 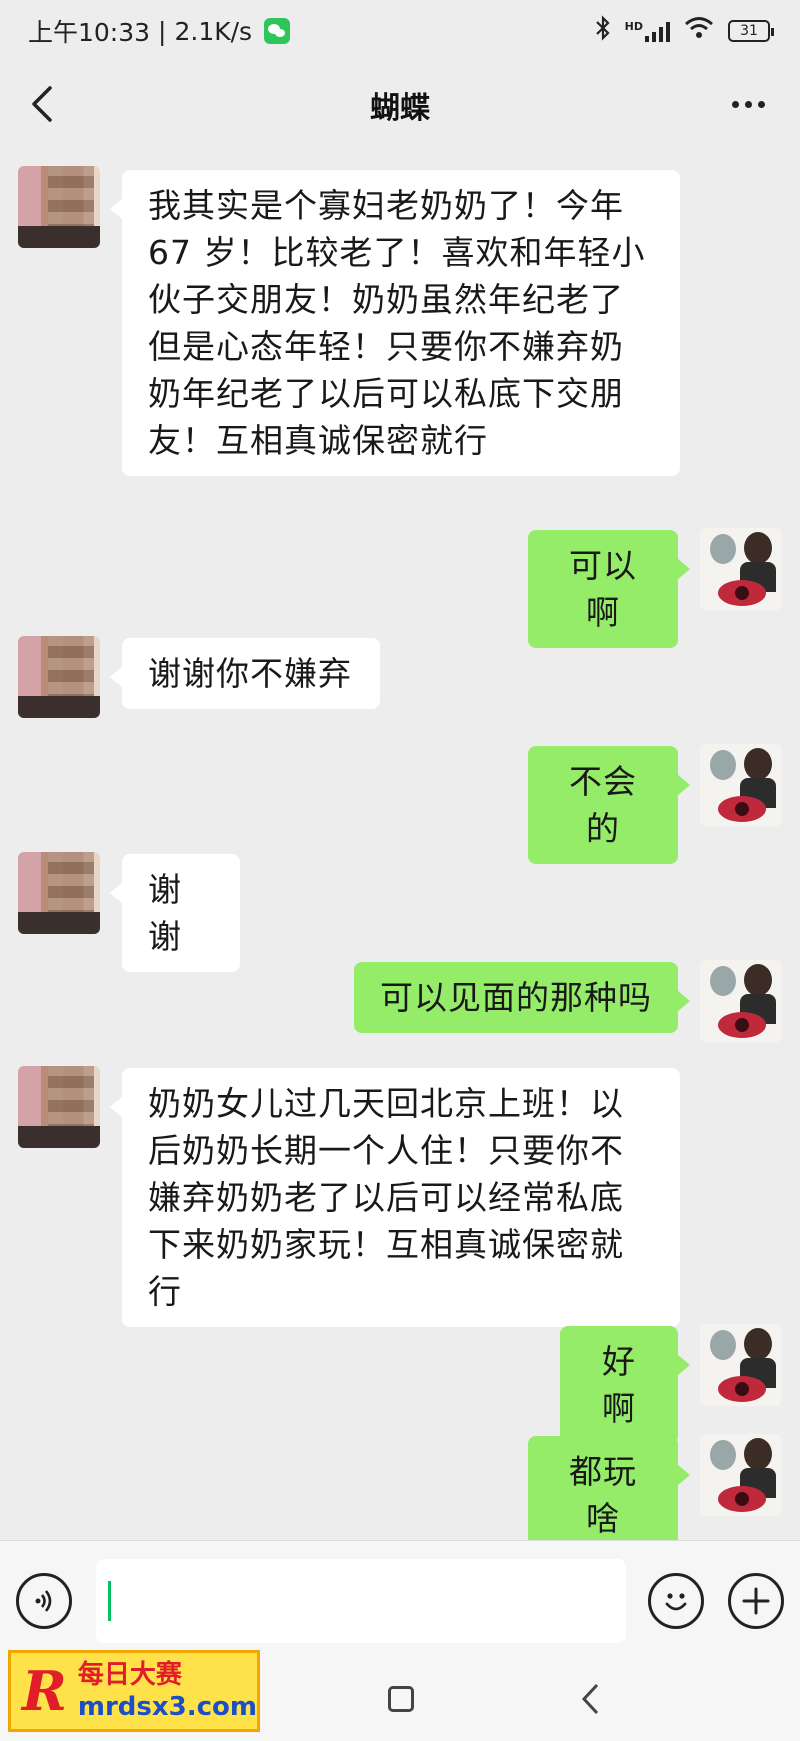 What do you see at coordinates (748, 104) in the screenshot?
I see `more-options-icon` at bounding box center [748, 104].